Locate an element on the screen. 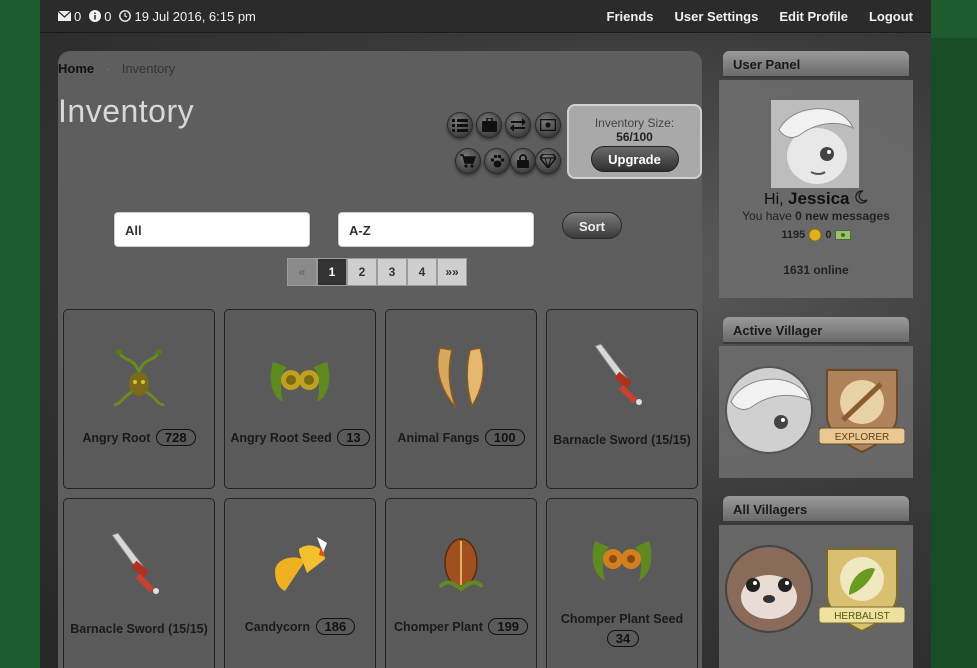 Image resolution: width=977 pixels, height=668 pixels. list-icon is located at coordinates (460, 125).